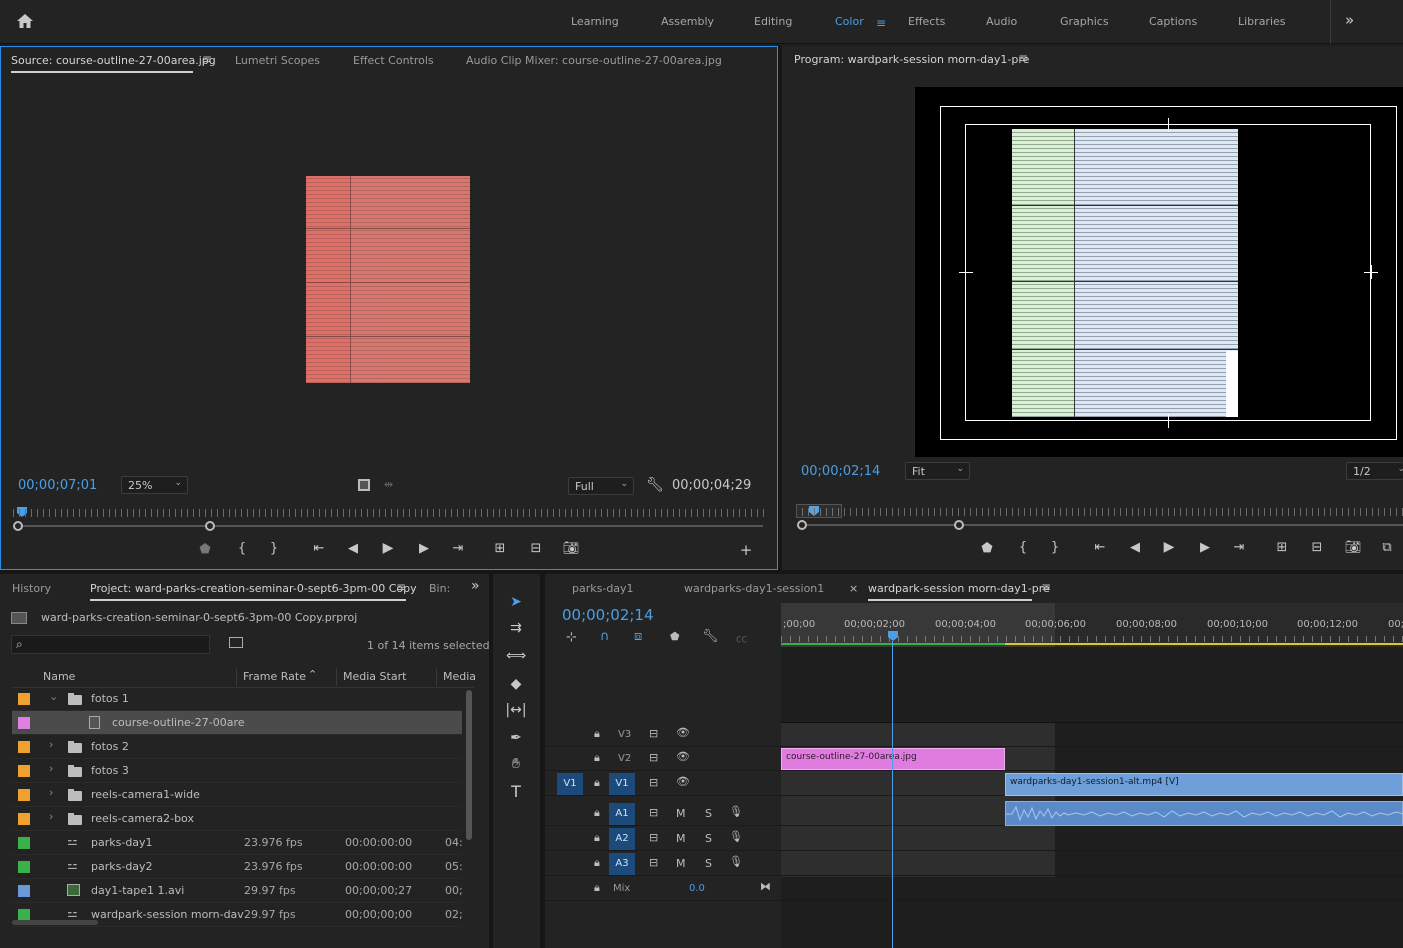 This screenshot has height=948, width=1403. What do you see at coordinates (516, 764) in the screenshot?
I see `hand-tool-icon: ✋︎` at bounding box center [516, 764].